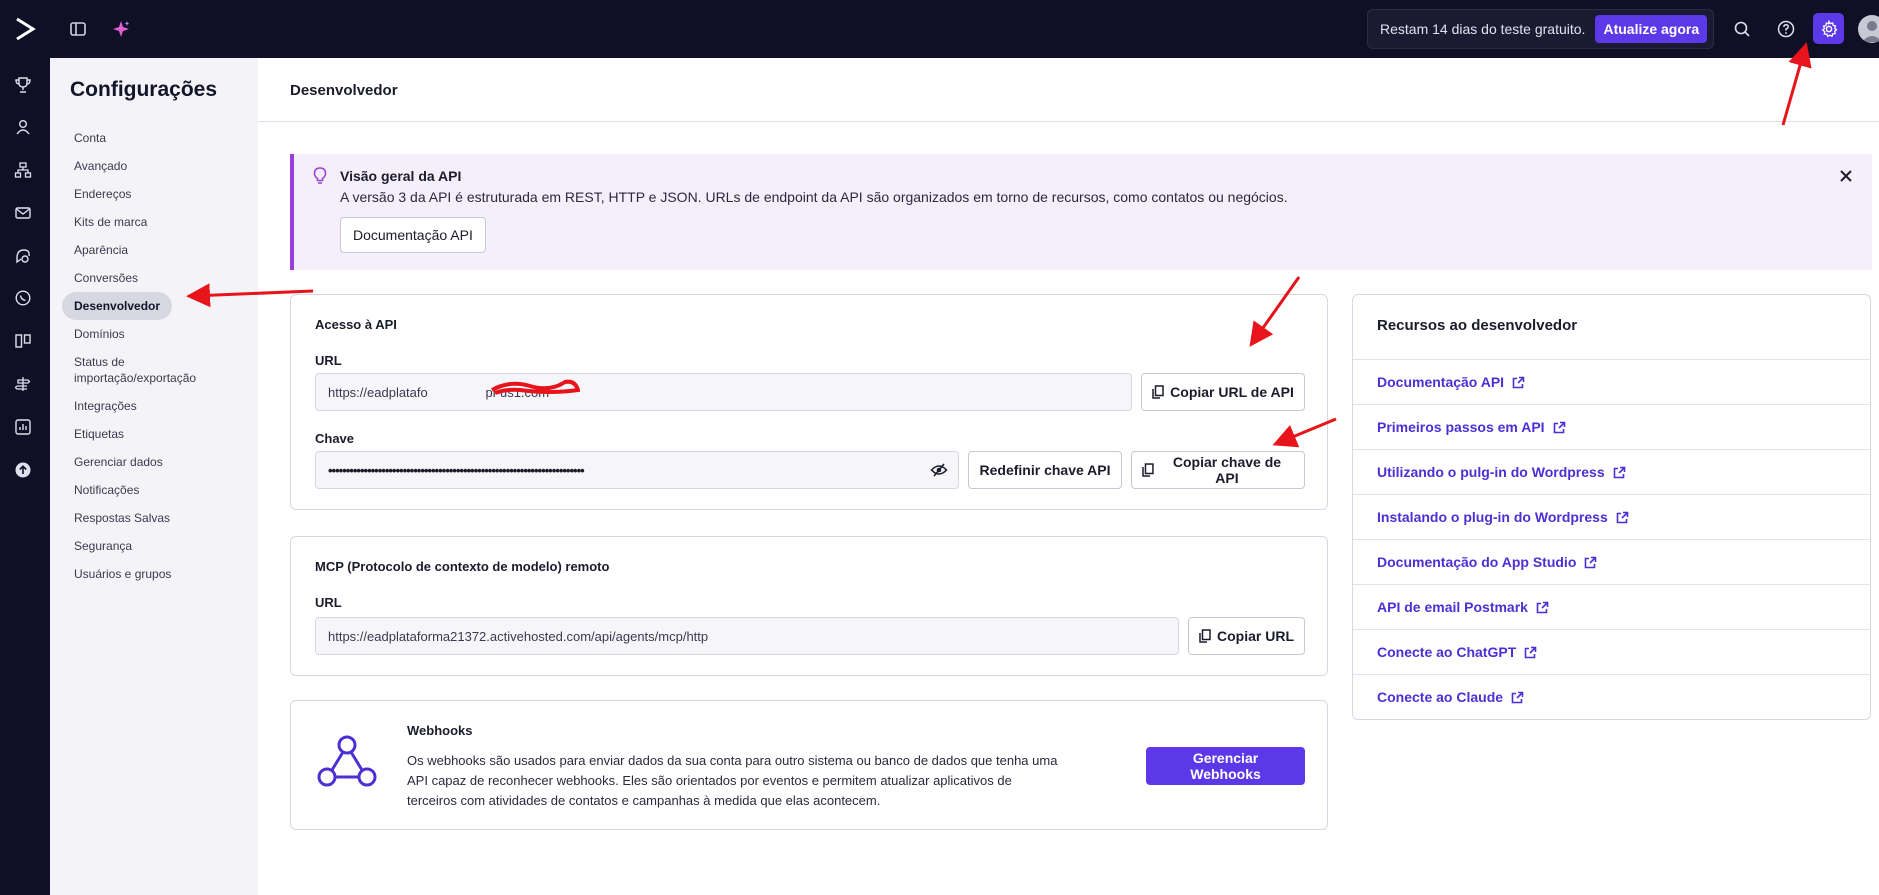 This screenshot has height=895, width=1879. Describe the element at coordinates (1611, 426) in the screenshot. I see `resource-link: Primeiros passos em API` at that location.